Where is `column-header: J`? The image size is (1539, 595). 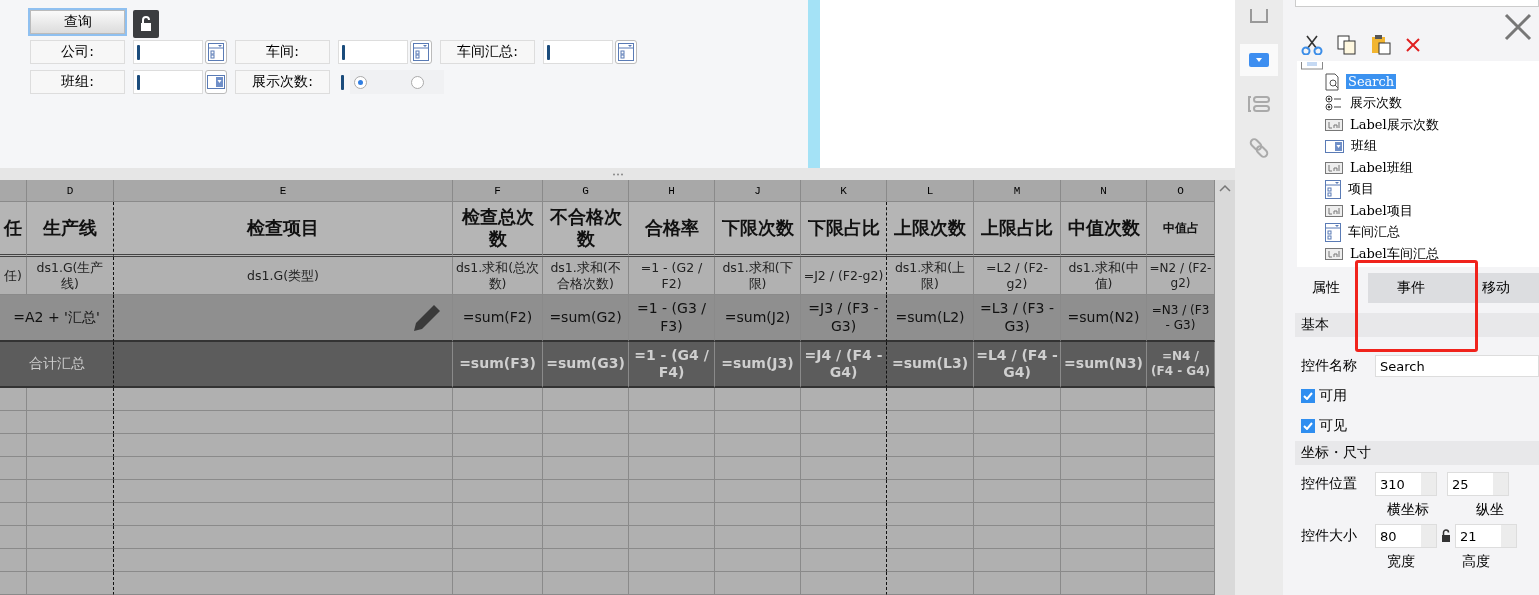 column-header: J is located at coordinates (758, 191).